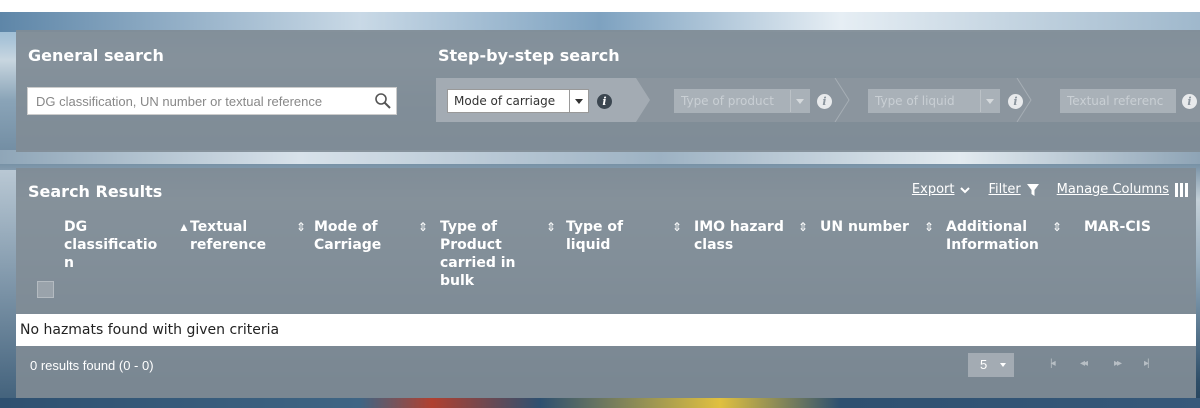  What do you see at coordinates (505, 101) in the screenshot?
I see `mode-of-carriage-value: Mode of carriage` at bounding box center [505, 101].